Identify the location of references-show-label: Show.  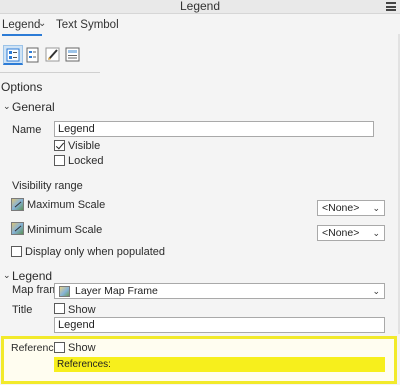
(82, 348).